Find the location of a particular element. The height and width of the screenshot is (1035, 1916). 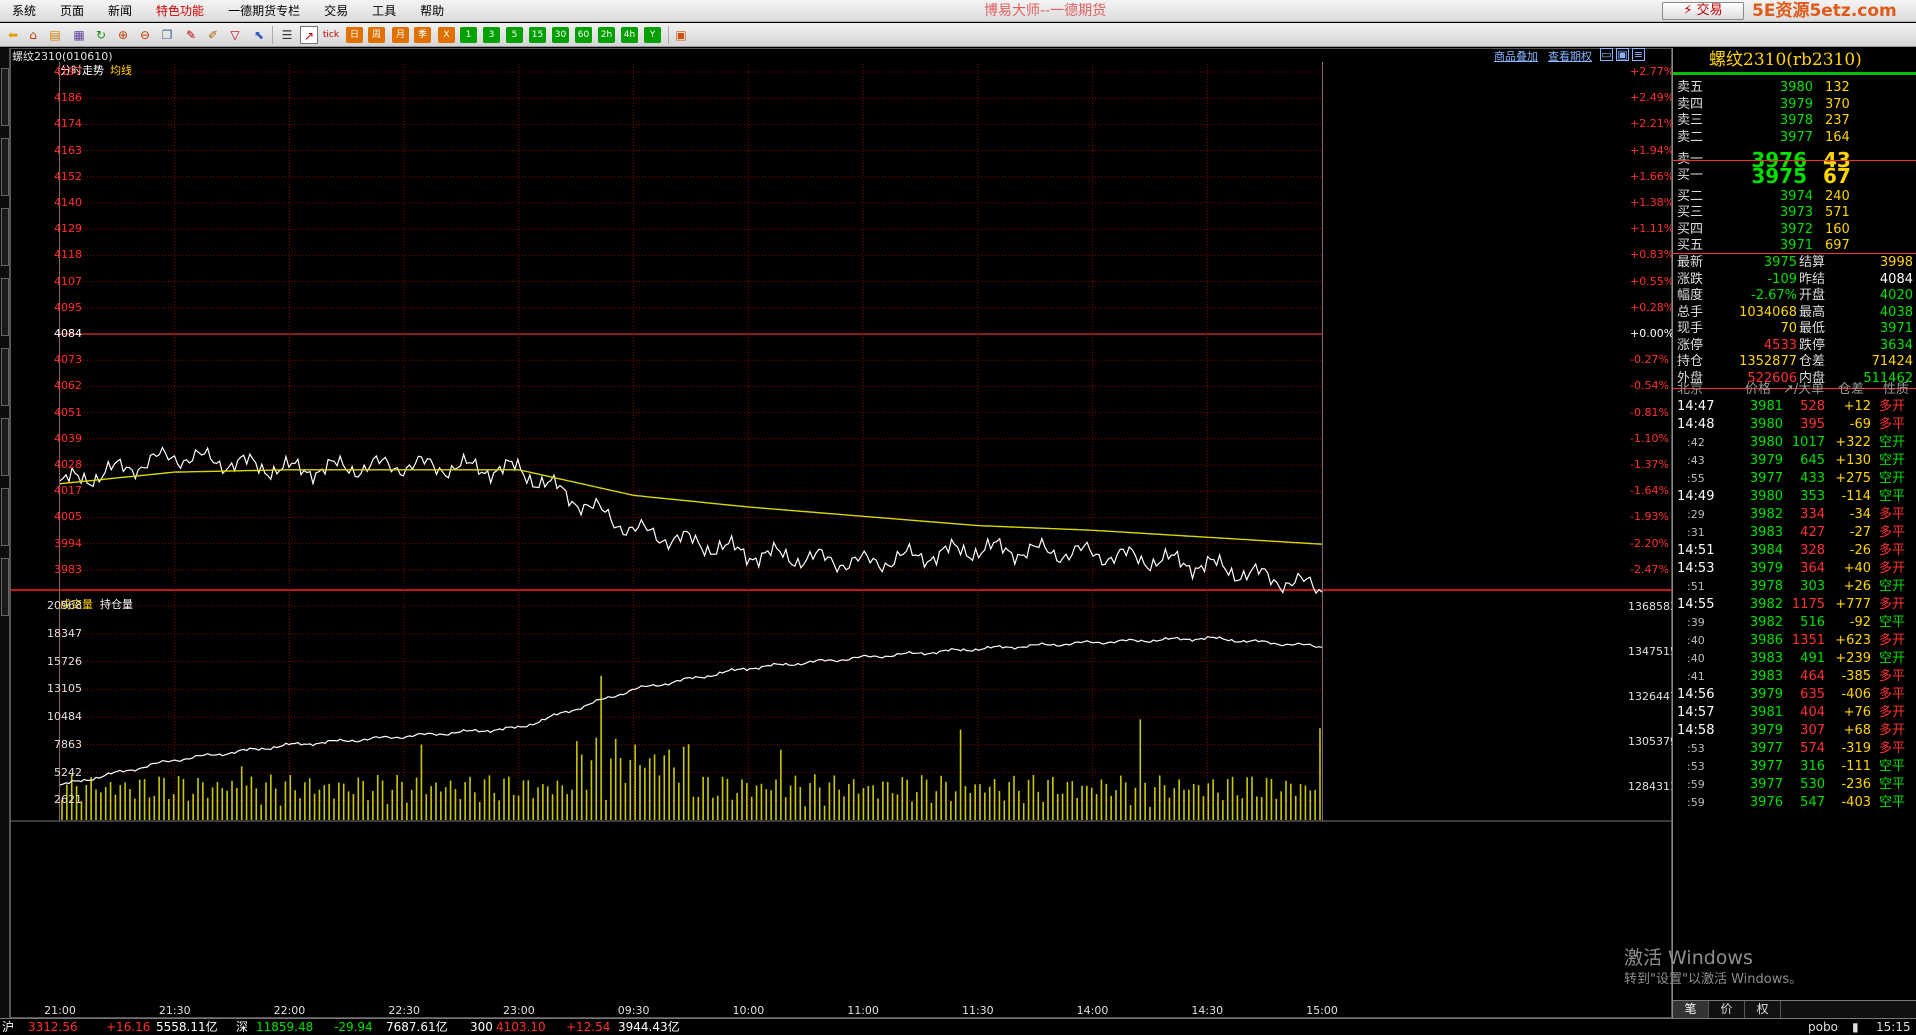

tick-time: 14:51 is located at coordinates (1696, 550).